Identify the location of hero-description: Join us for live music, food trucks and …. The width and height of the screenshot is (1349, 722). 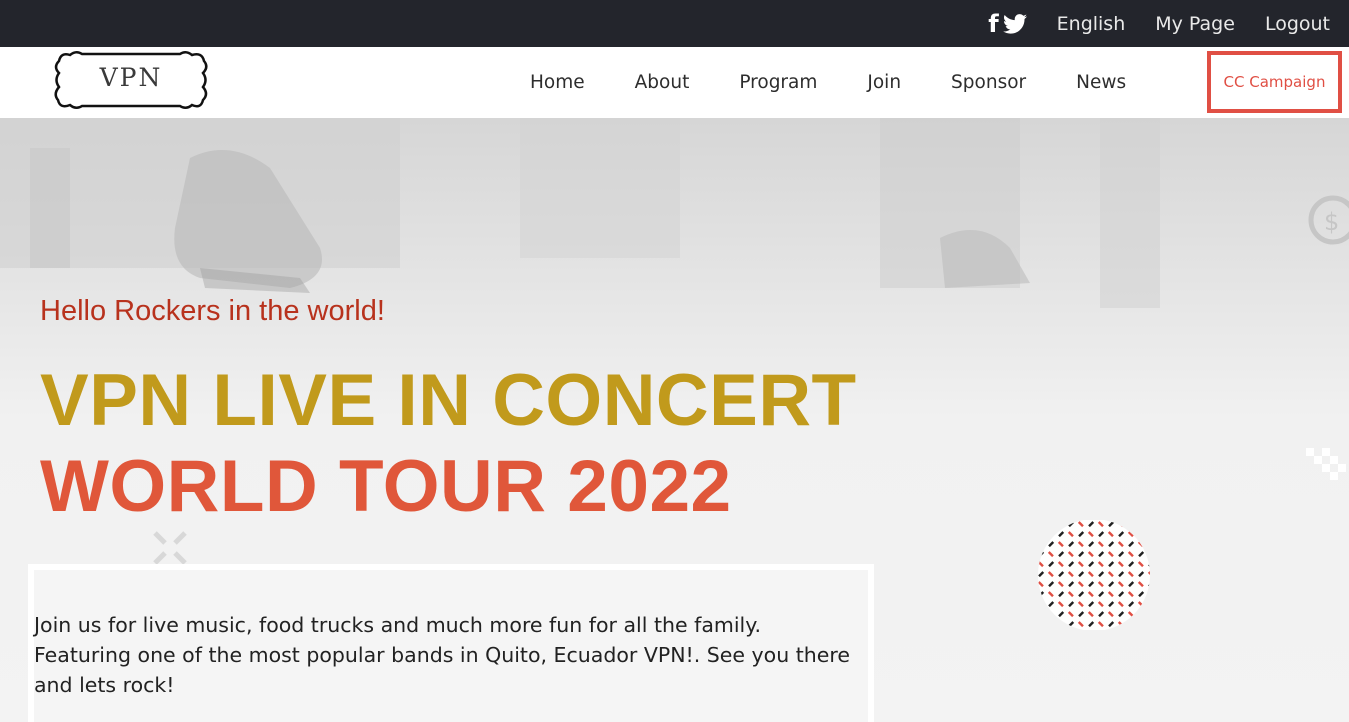
(442, 655).